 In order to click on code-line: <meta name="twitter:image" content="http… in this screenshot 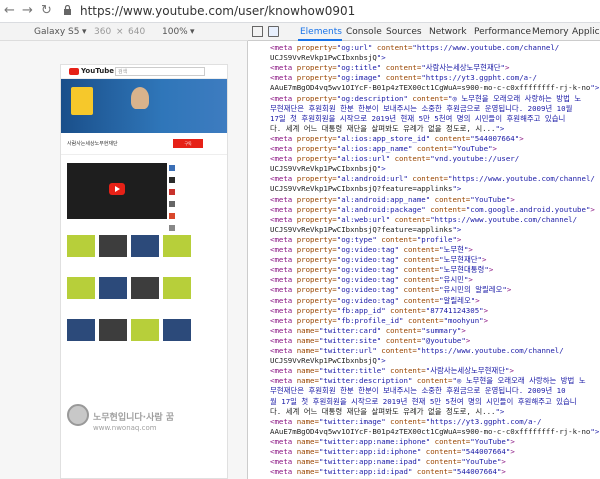, I will do `click(435, 422)`.